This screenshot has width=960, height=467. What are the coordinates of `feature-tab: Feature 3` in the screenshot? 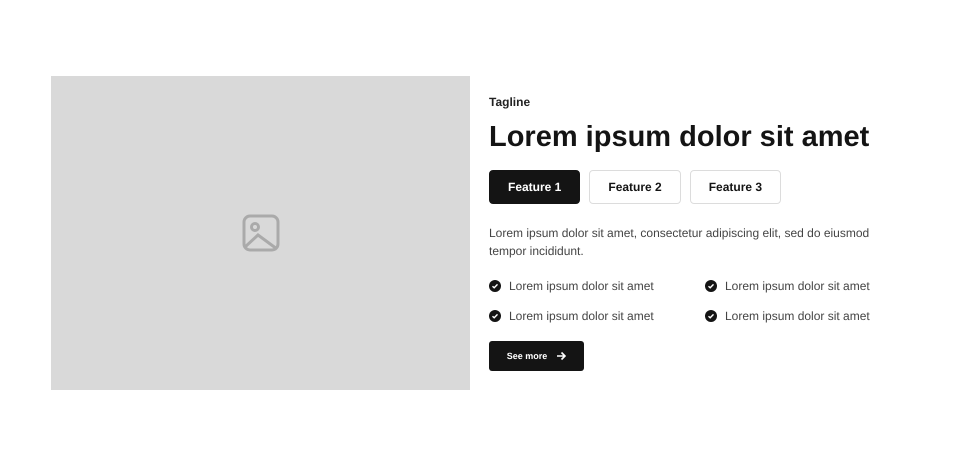 It's located at (736, 187).